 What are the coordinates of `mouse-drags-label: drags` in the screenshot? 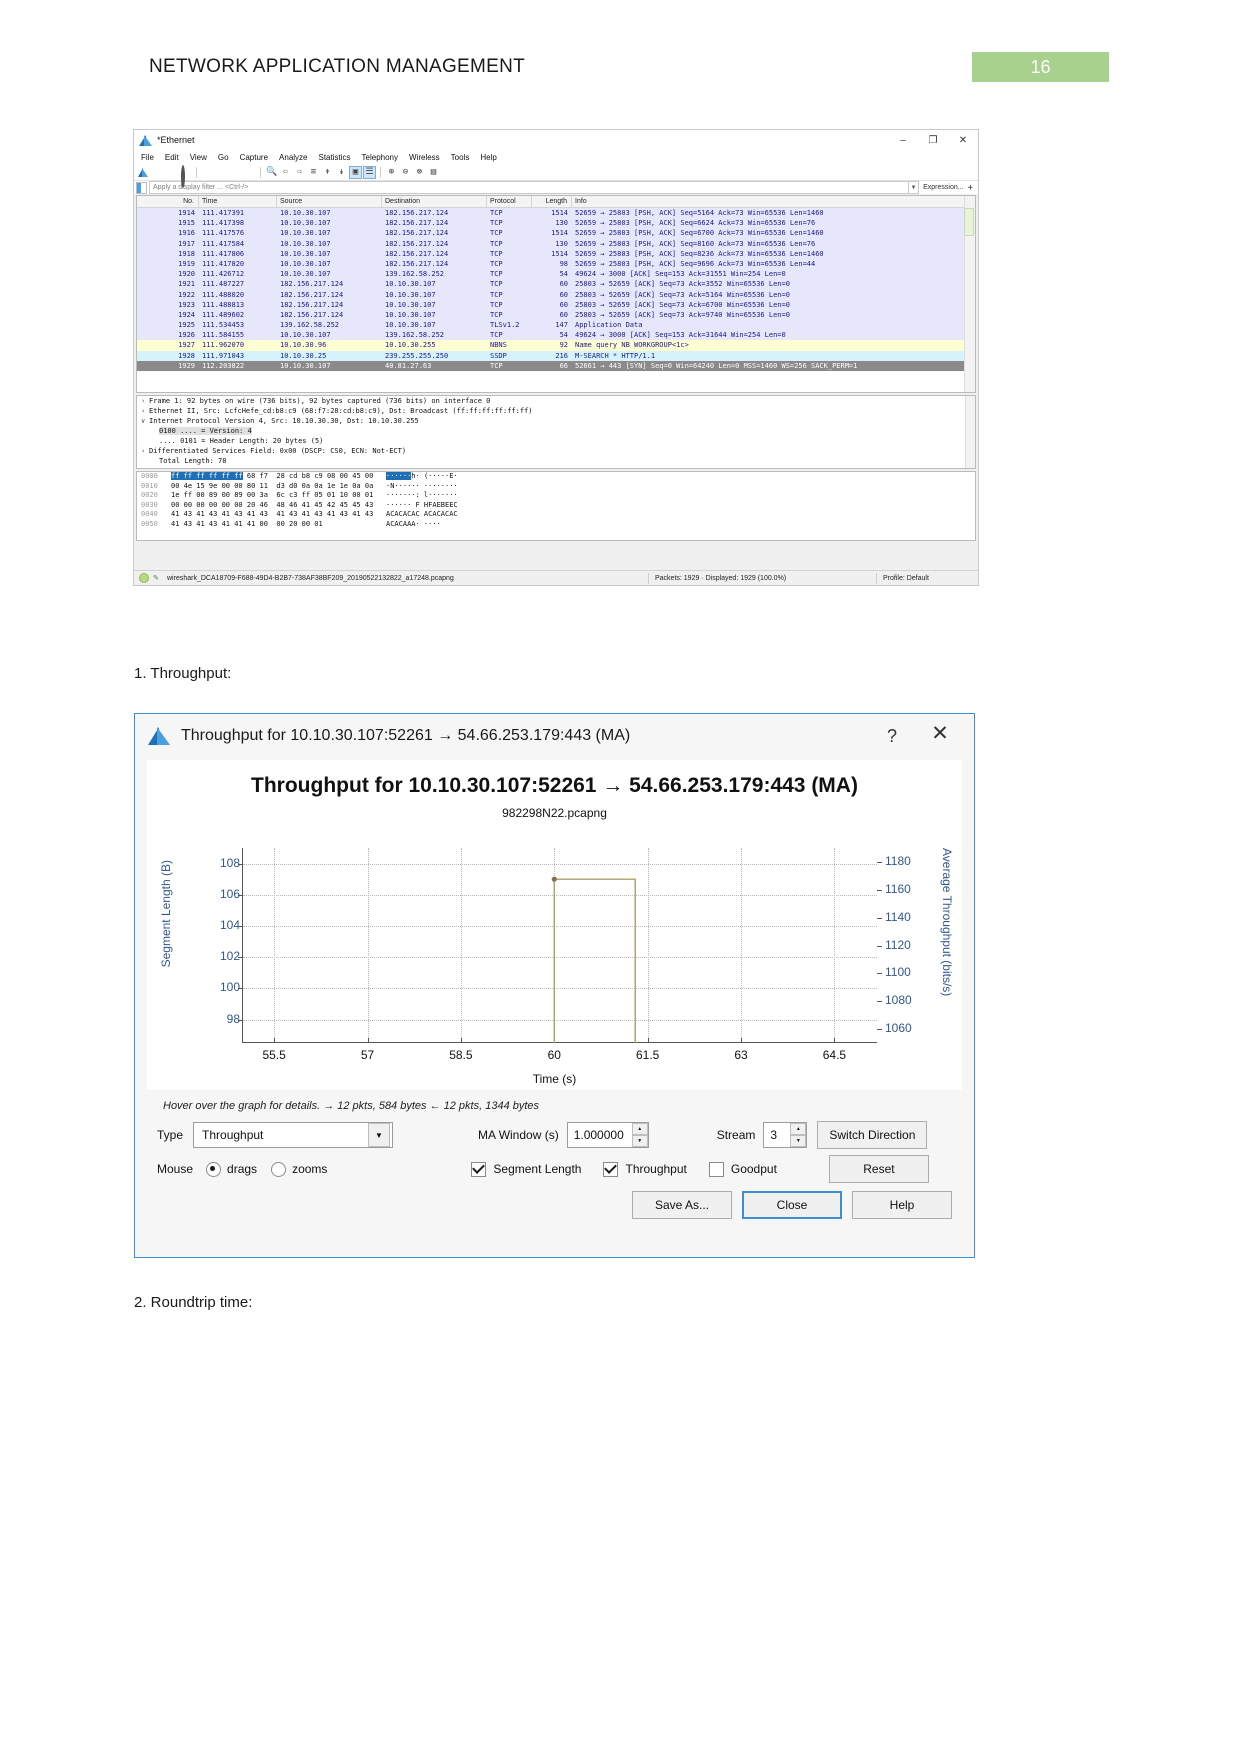 It's located at (242, 1169).